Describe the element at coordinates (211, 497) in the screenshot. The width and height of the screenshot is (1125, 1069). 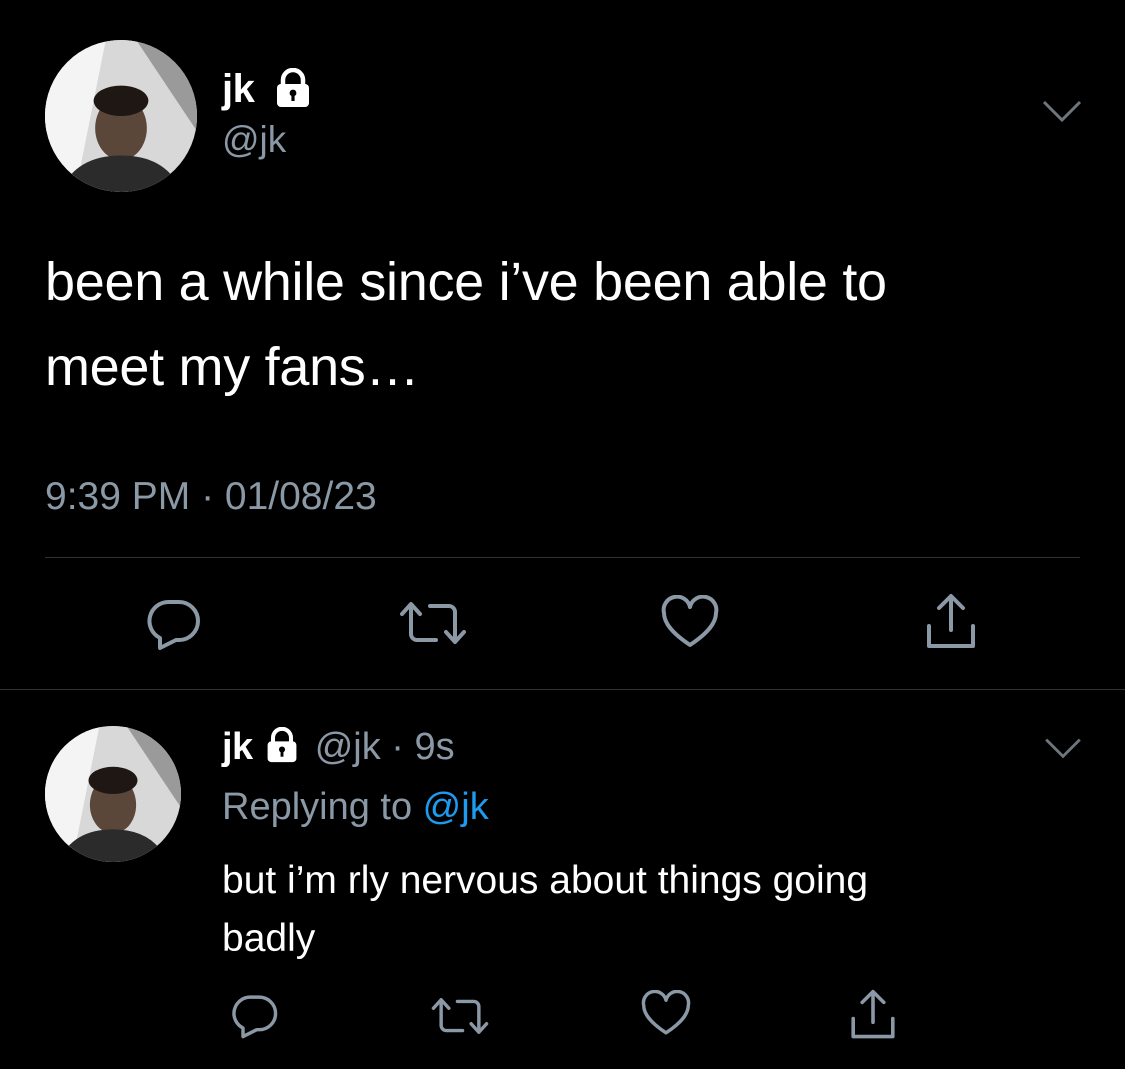
I see `tweet-timestamp: 9:39 PM · 01/08/23` at that location.